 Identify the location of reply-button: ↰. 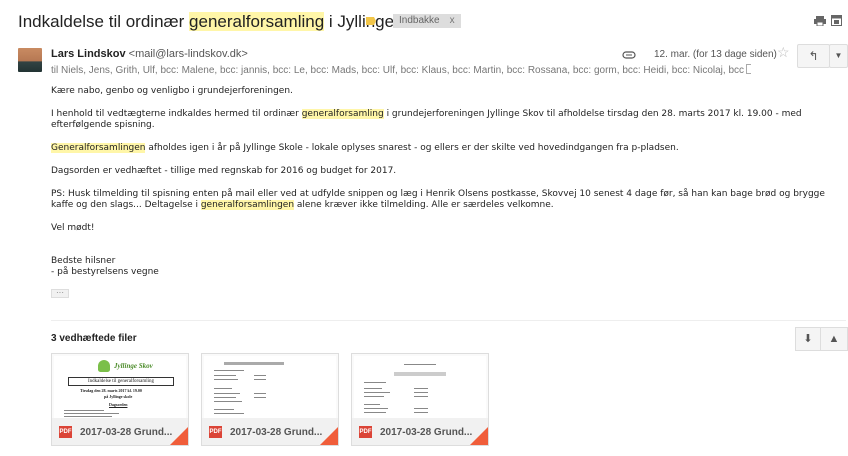
(813, 56).